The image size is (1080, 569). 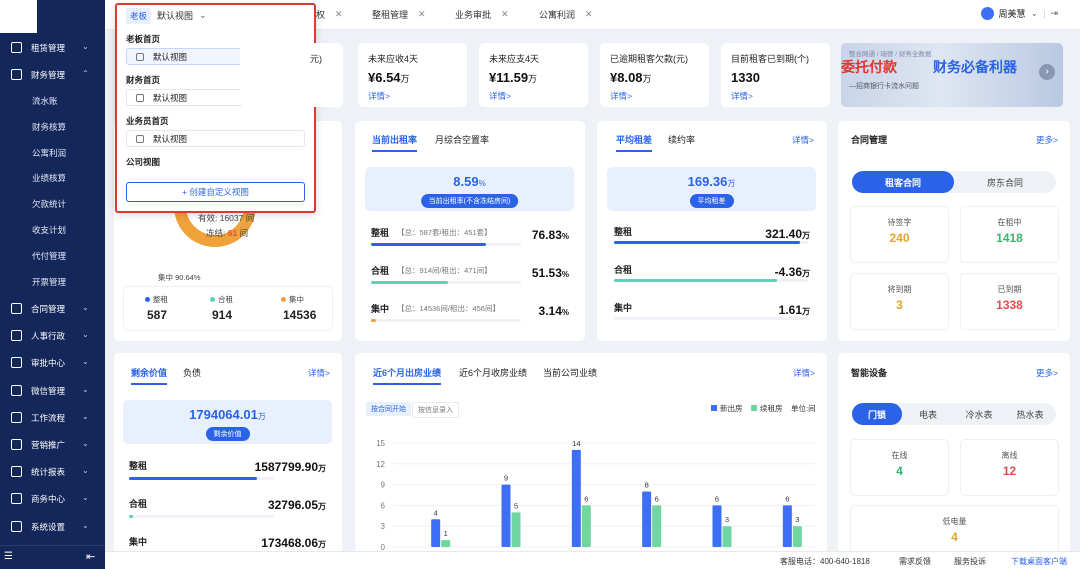 I want to click on sidebar-item-after-4: 工作流程 ⌄, so click(x=52, y=418).